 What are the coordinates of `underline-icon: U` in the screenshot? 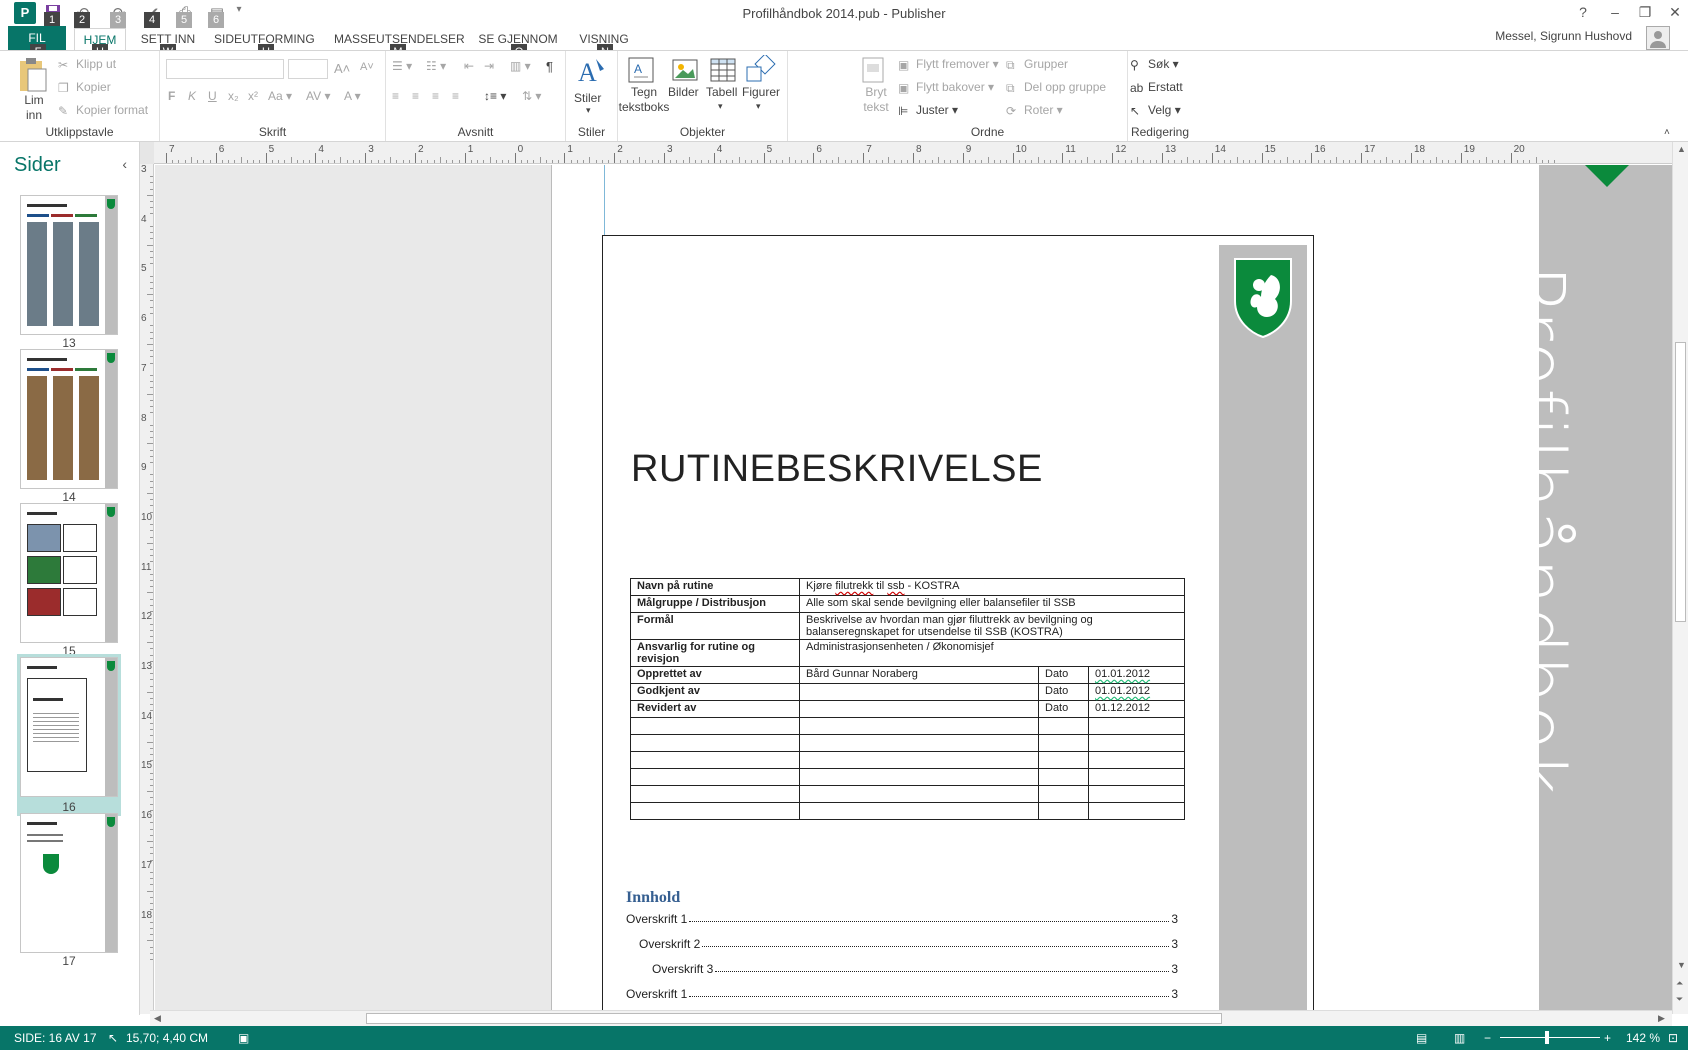 It's located at (212, 96).